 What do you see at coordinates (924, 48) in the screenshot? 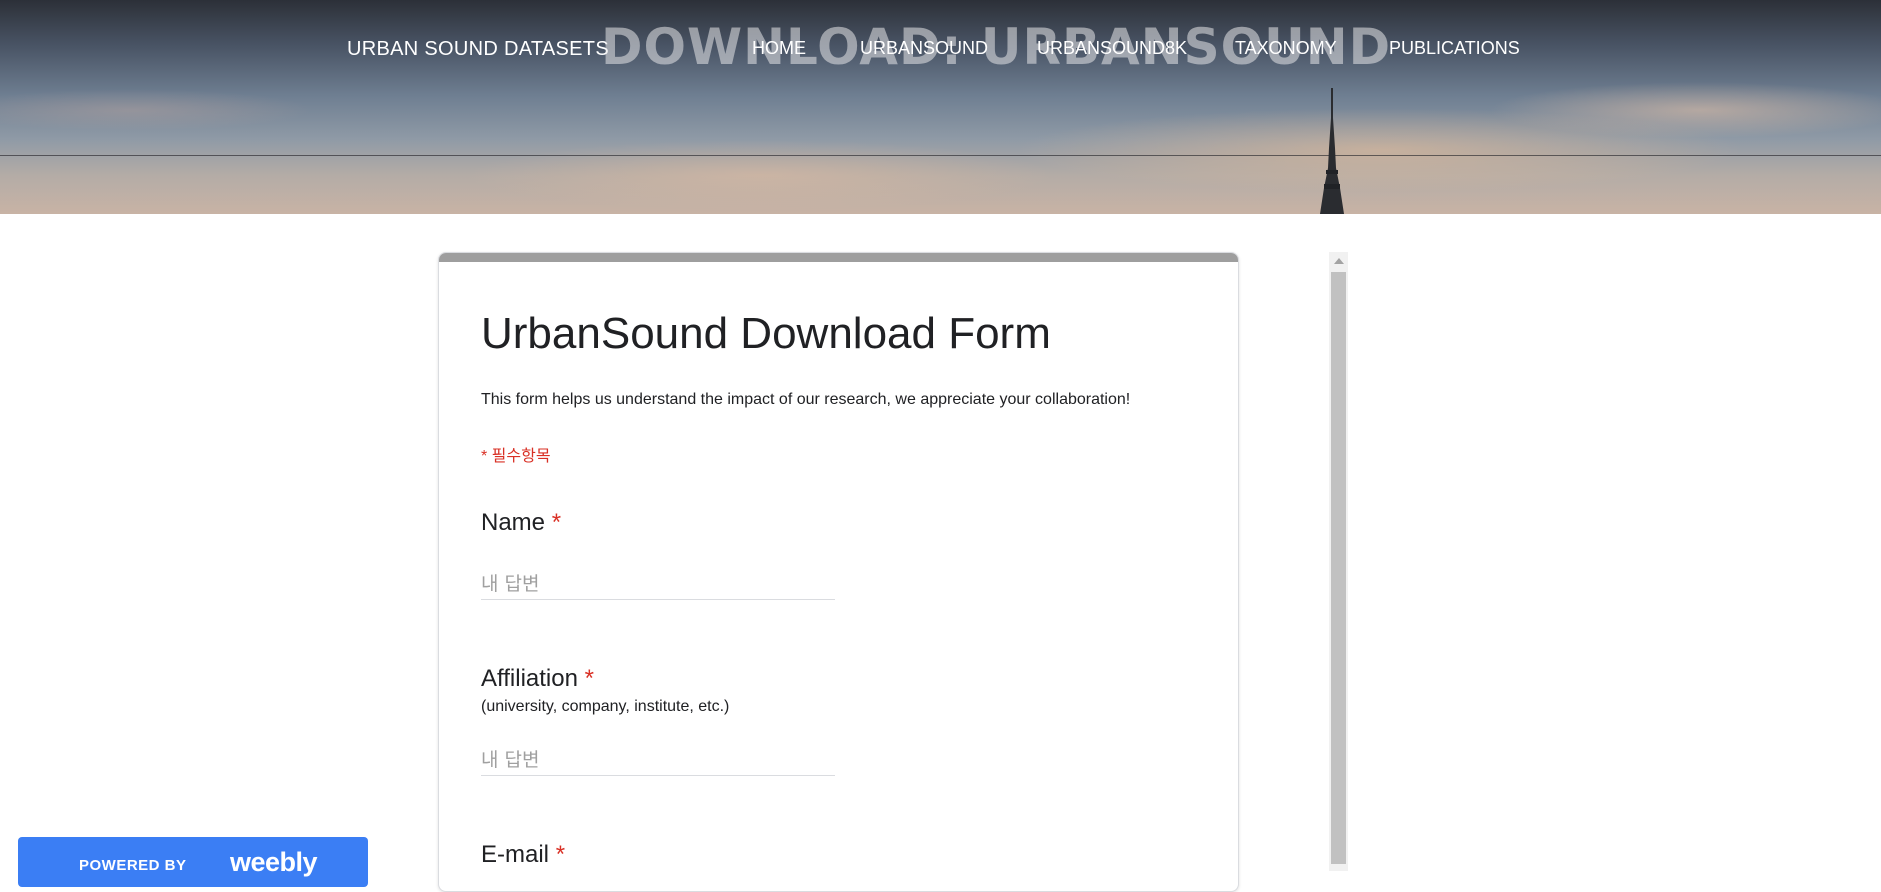
I see `nav-urbansound: URBANSOUND` at bounding box center [924, 48].